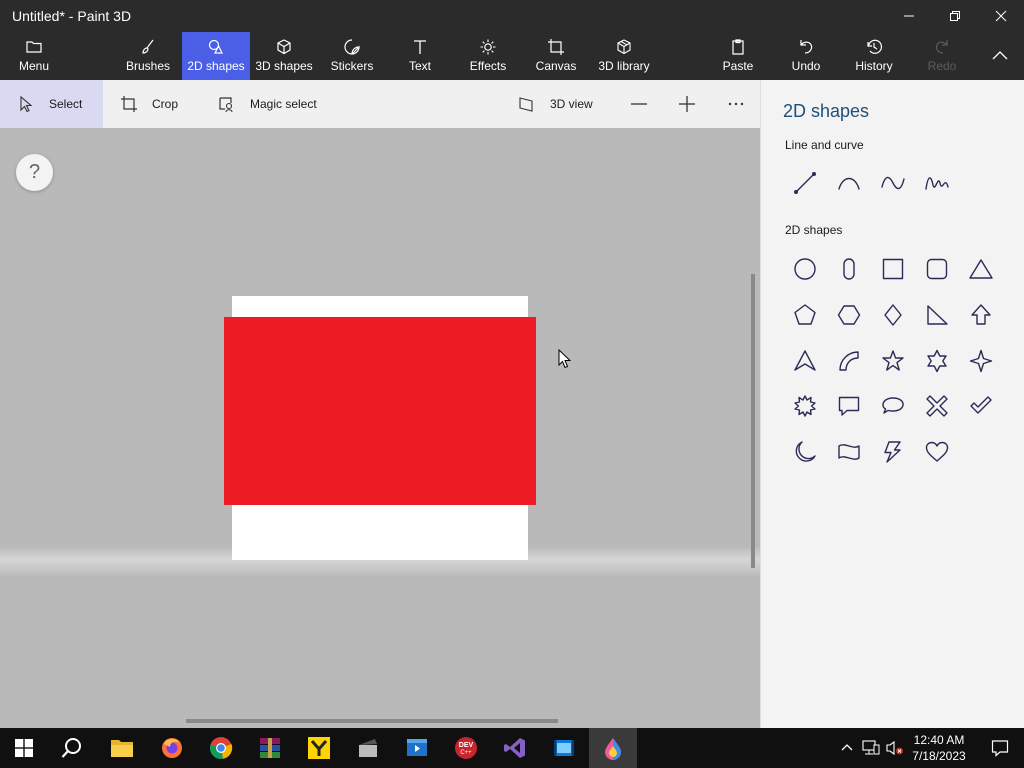 The image size is (1024, 768). I want to click on taskbar-movie-maker, so click(417, 748).